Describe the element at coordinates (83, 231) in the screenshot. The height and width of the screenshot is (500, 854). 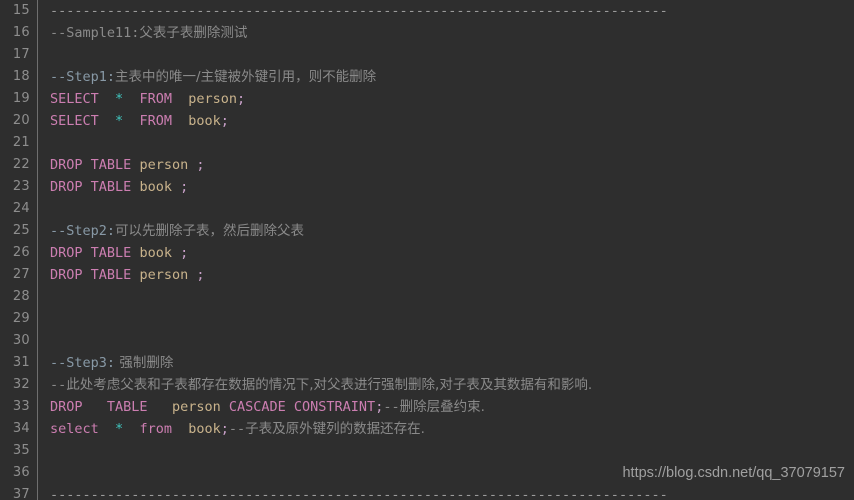
I see `code-token: --Step2:` at that location.